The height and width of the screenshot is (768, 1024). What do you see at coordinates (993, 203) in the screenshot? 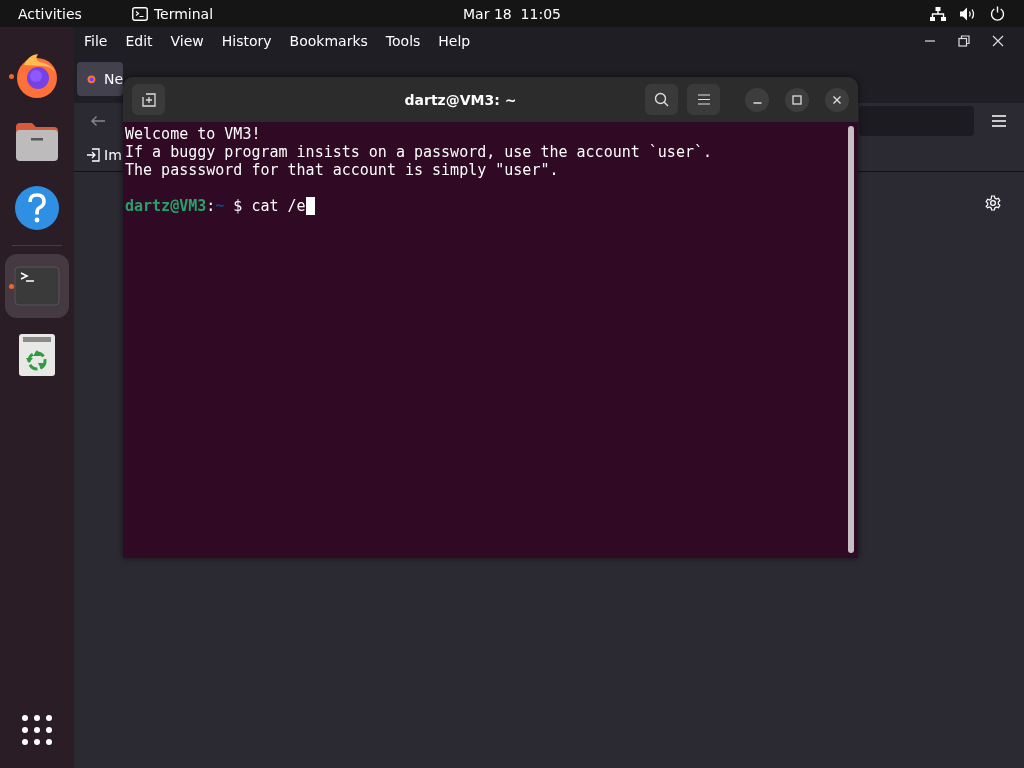
I see `settings-icon` at bounding box center [993, 203].